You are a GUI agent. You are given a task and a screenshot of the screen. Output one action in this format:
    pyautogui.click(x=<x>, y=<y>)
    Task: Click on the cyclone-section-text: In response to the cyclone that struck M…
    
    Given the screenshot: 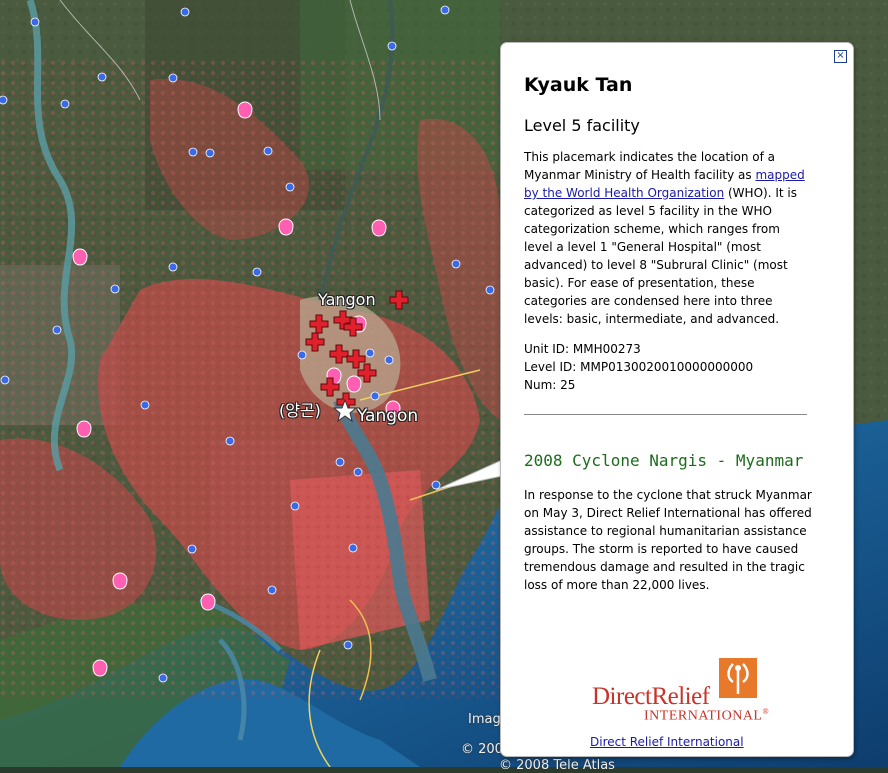 What is the action you would take?
    pyautogui.click(x=668, y=540)
    